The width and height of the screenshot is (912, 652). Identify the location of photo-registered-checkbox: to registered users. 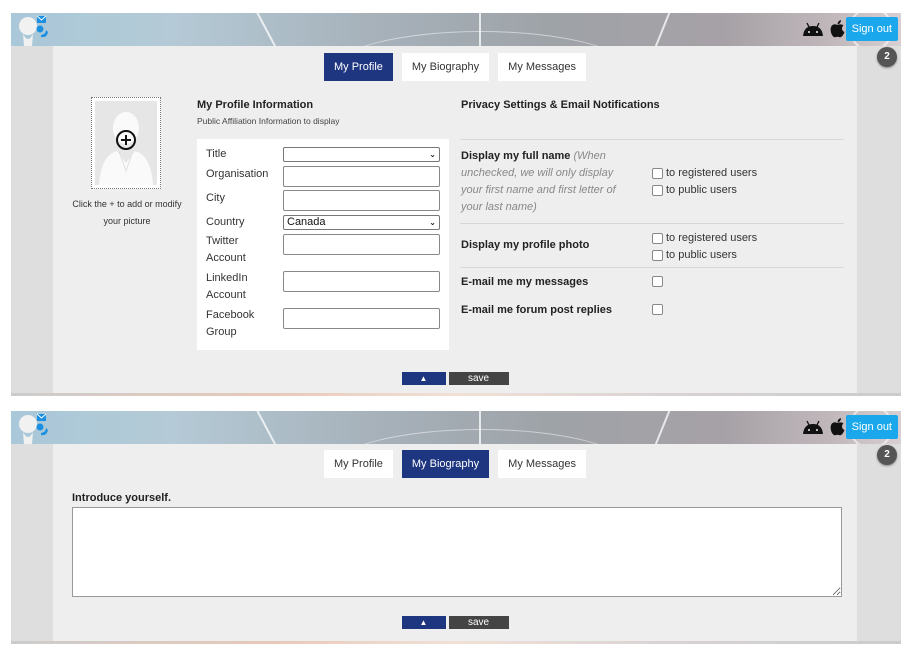
(704, 238).